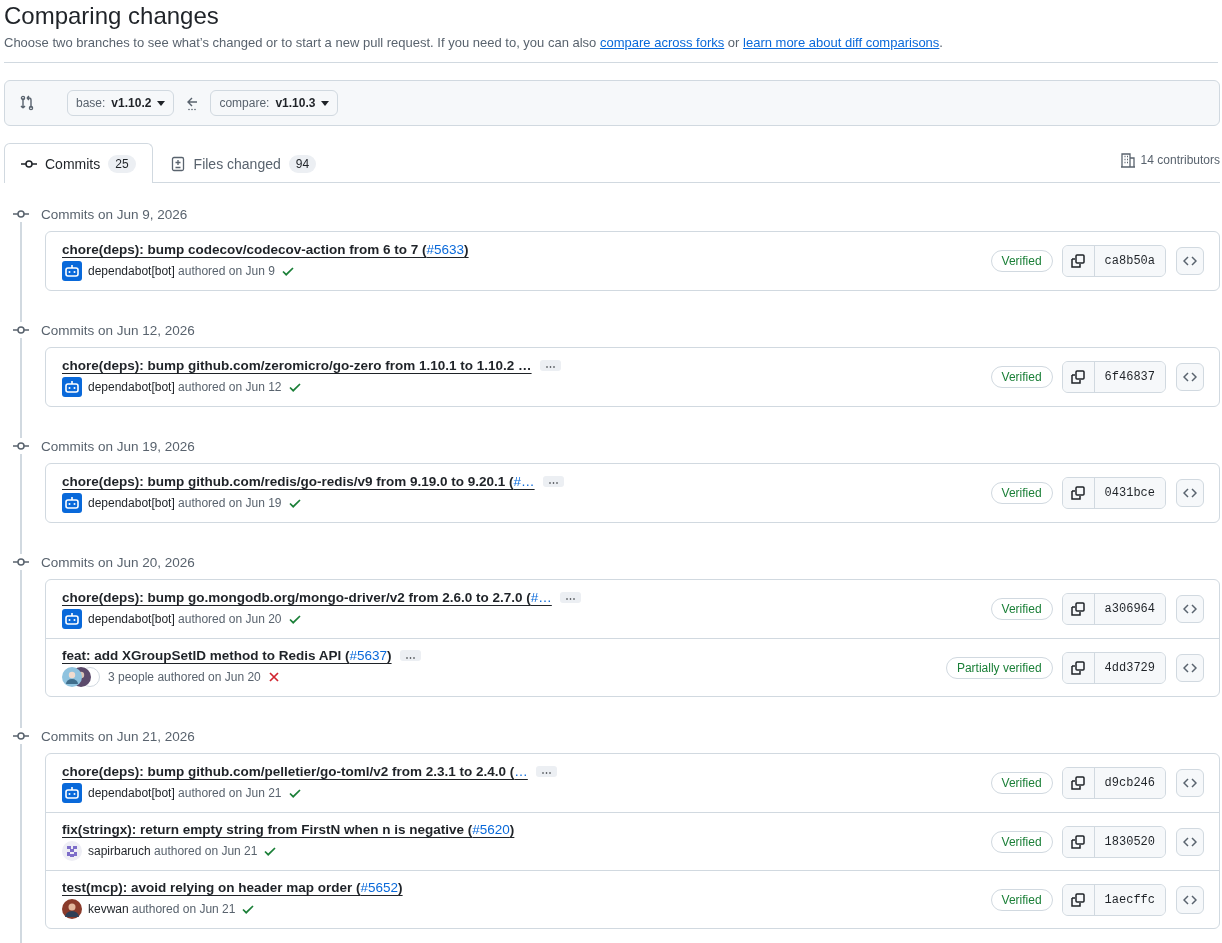  What do you see at coordinates (445, 249) in the screenshot?
I see `pull-request-link: #5633` at bounding box center [445, 249].